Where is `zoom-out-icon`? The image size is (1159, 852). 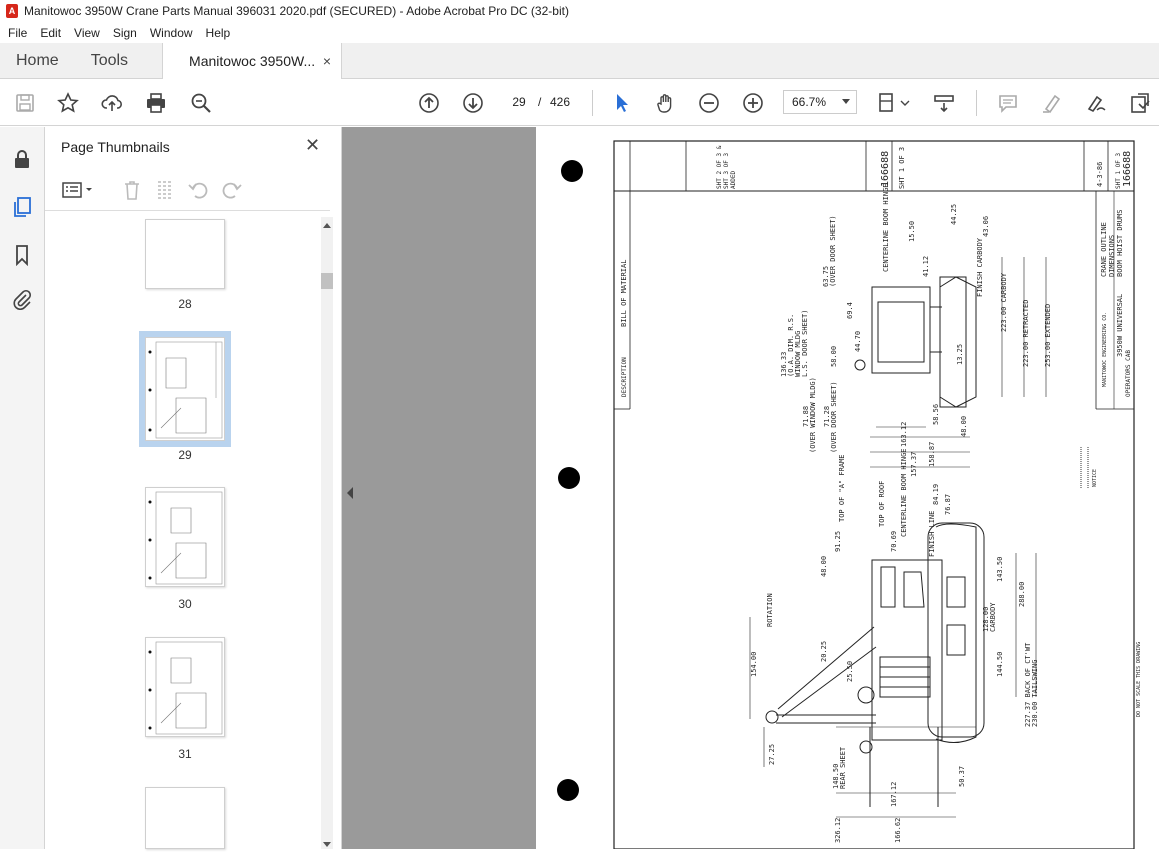 zoom-out-icon is located at coordinates (709, 103).